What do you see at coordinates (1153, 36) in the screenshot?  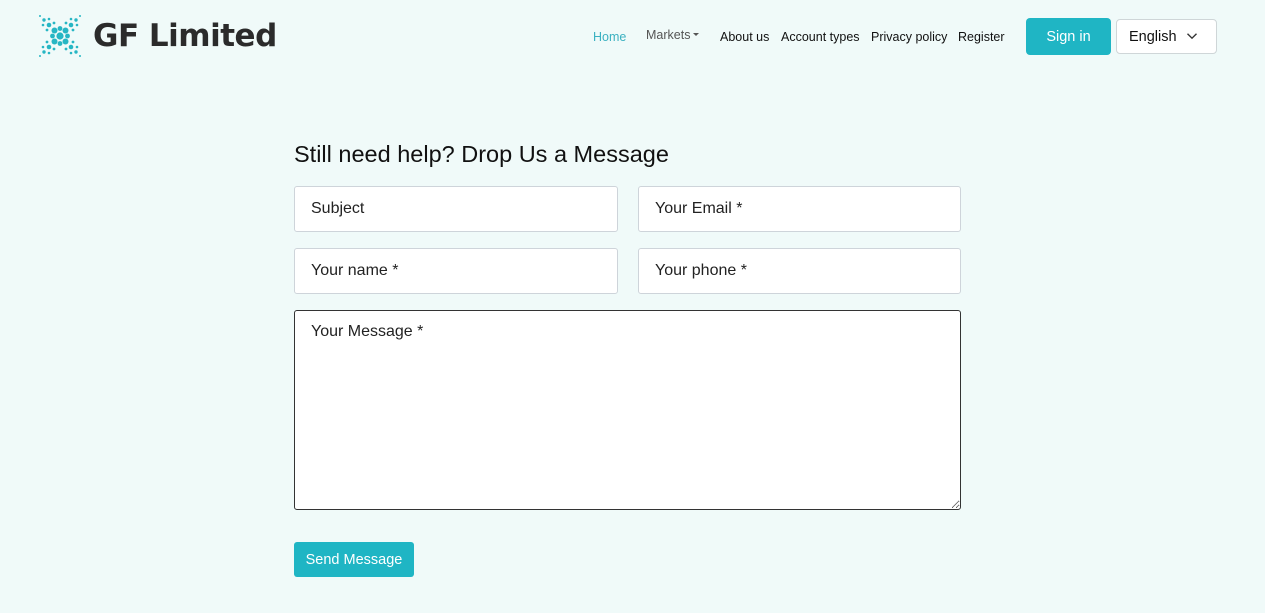 I see `language-selected: English` at bounding box center [1153, 36].